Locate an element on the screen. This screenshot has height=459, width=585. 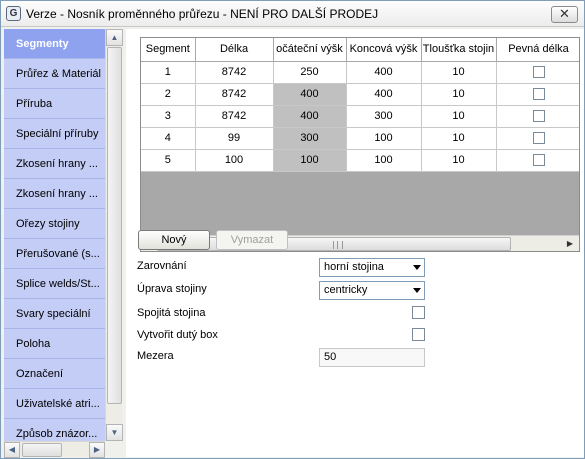
table-row: 3 8742 400 300 10 is located at coordinates (360, 116).